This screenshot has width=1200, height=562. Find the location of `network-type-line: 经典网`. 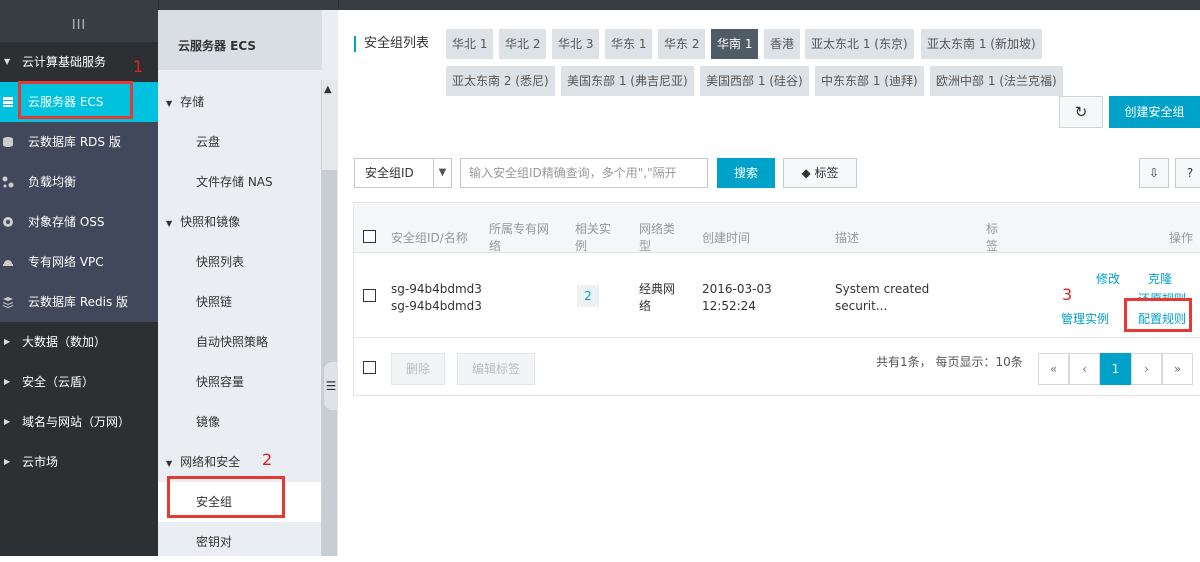

network-type-line: 经典网 is located at coordinates (657, 289).